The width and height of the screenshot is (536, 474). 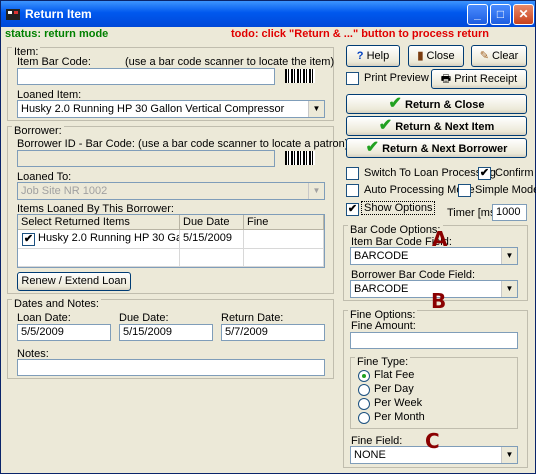 I want to click on fine-amount-input, so click(x=434, y=340).